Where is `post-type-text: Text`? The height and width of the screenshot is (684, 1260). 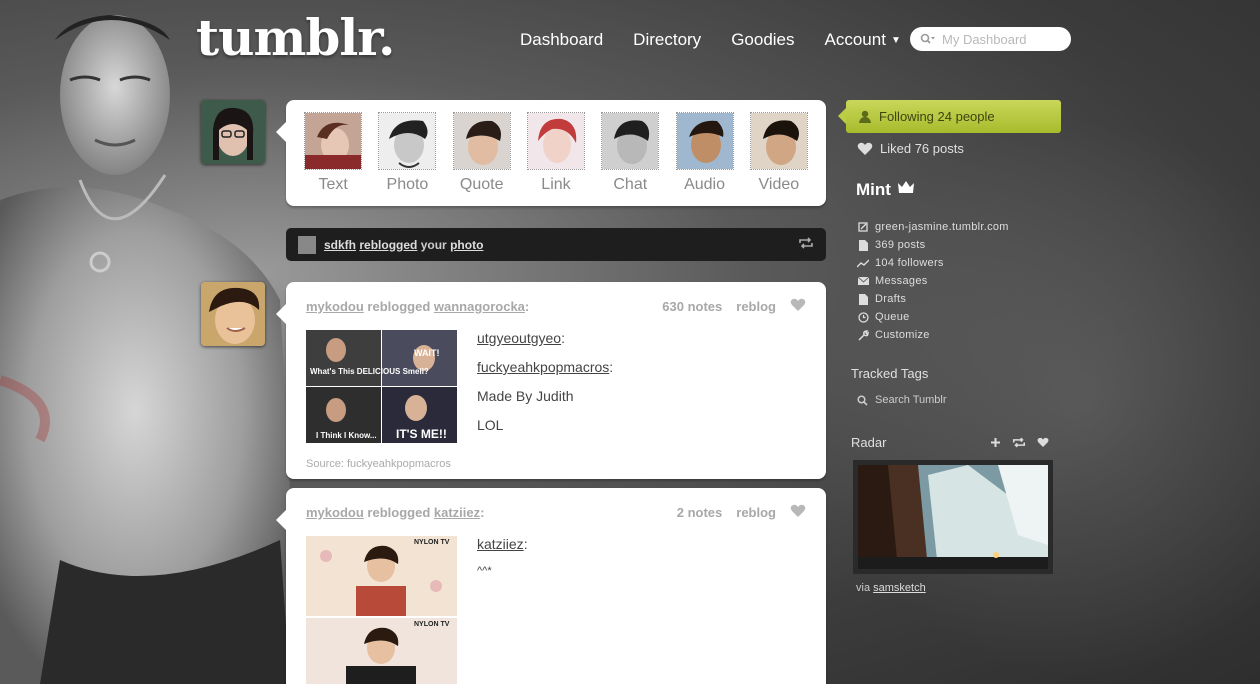
post-type-text: Text is located at coordinates (333, 159).